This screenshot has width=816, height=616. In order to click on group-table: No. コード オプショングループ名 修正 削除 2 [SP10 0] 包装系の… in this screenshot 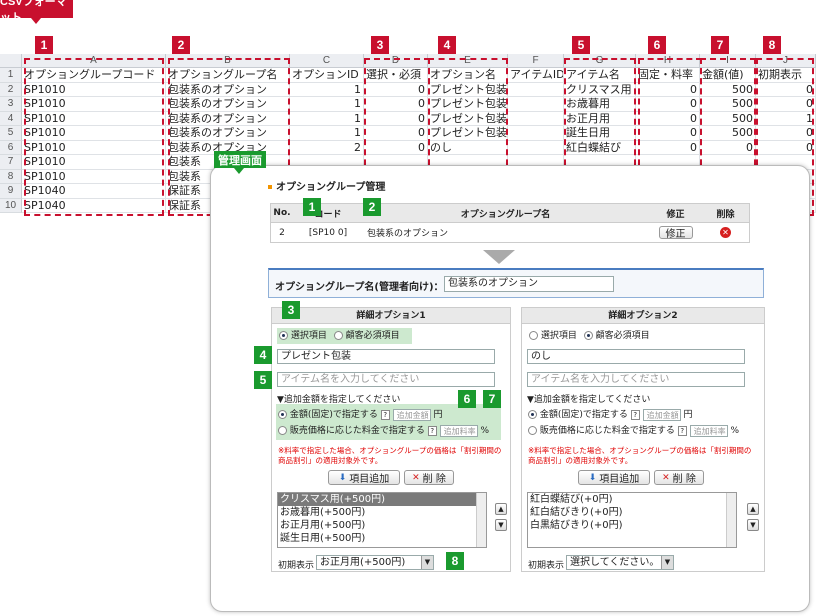, I will do `click(510, 223)`.